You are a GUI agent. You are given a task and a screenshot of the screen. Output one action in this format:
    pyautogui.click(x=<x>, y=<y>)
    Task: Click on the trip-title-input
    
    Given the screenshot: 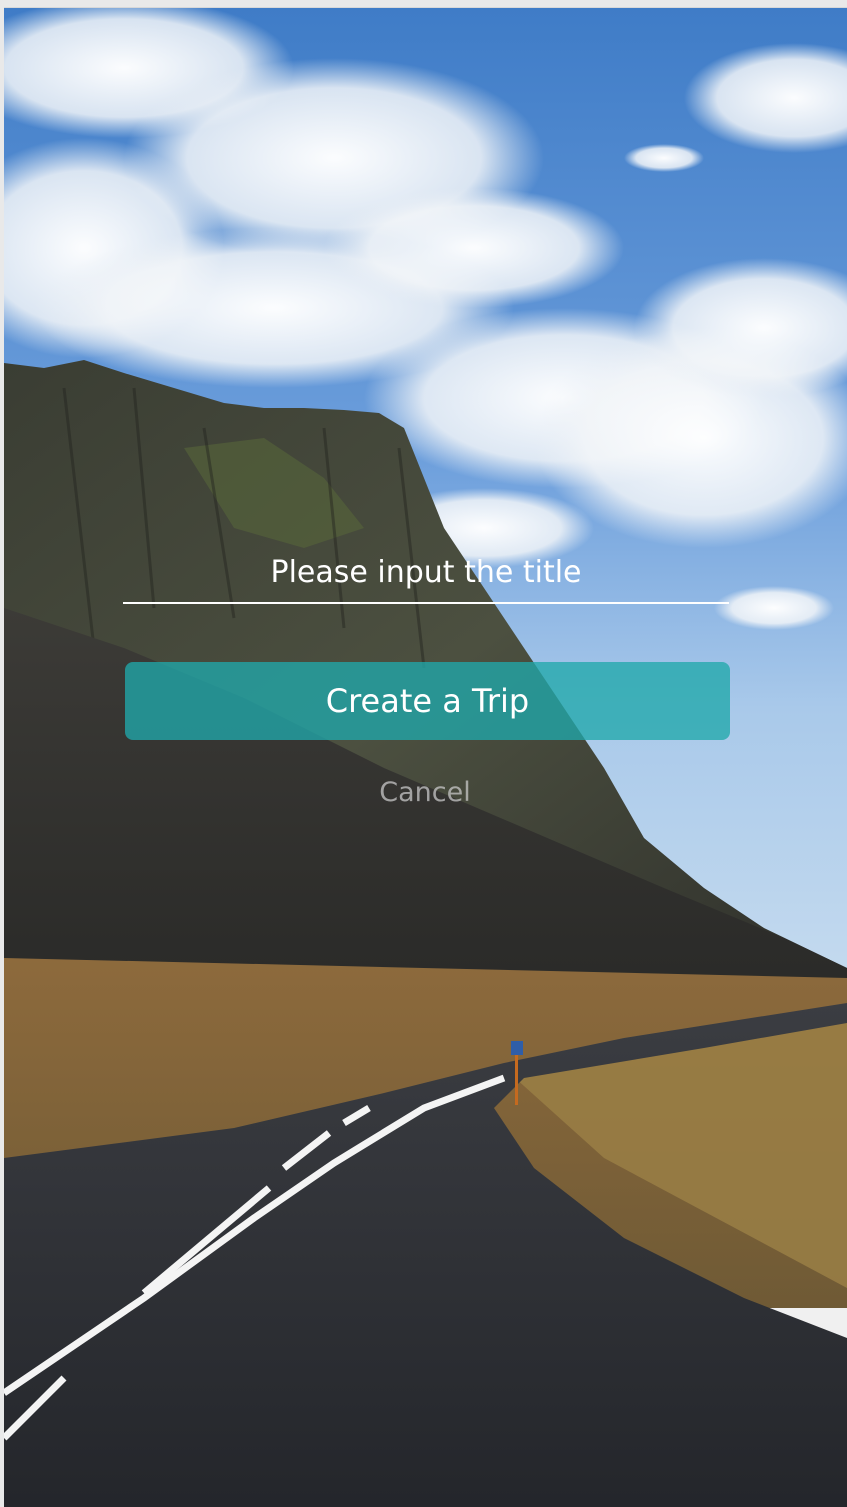 What is the action you would take?
    pyautogui.click(x=426, y=576)
    